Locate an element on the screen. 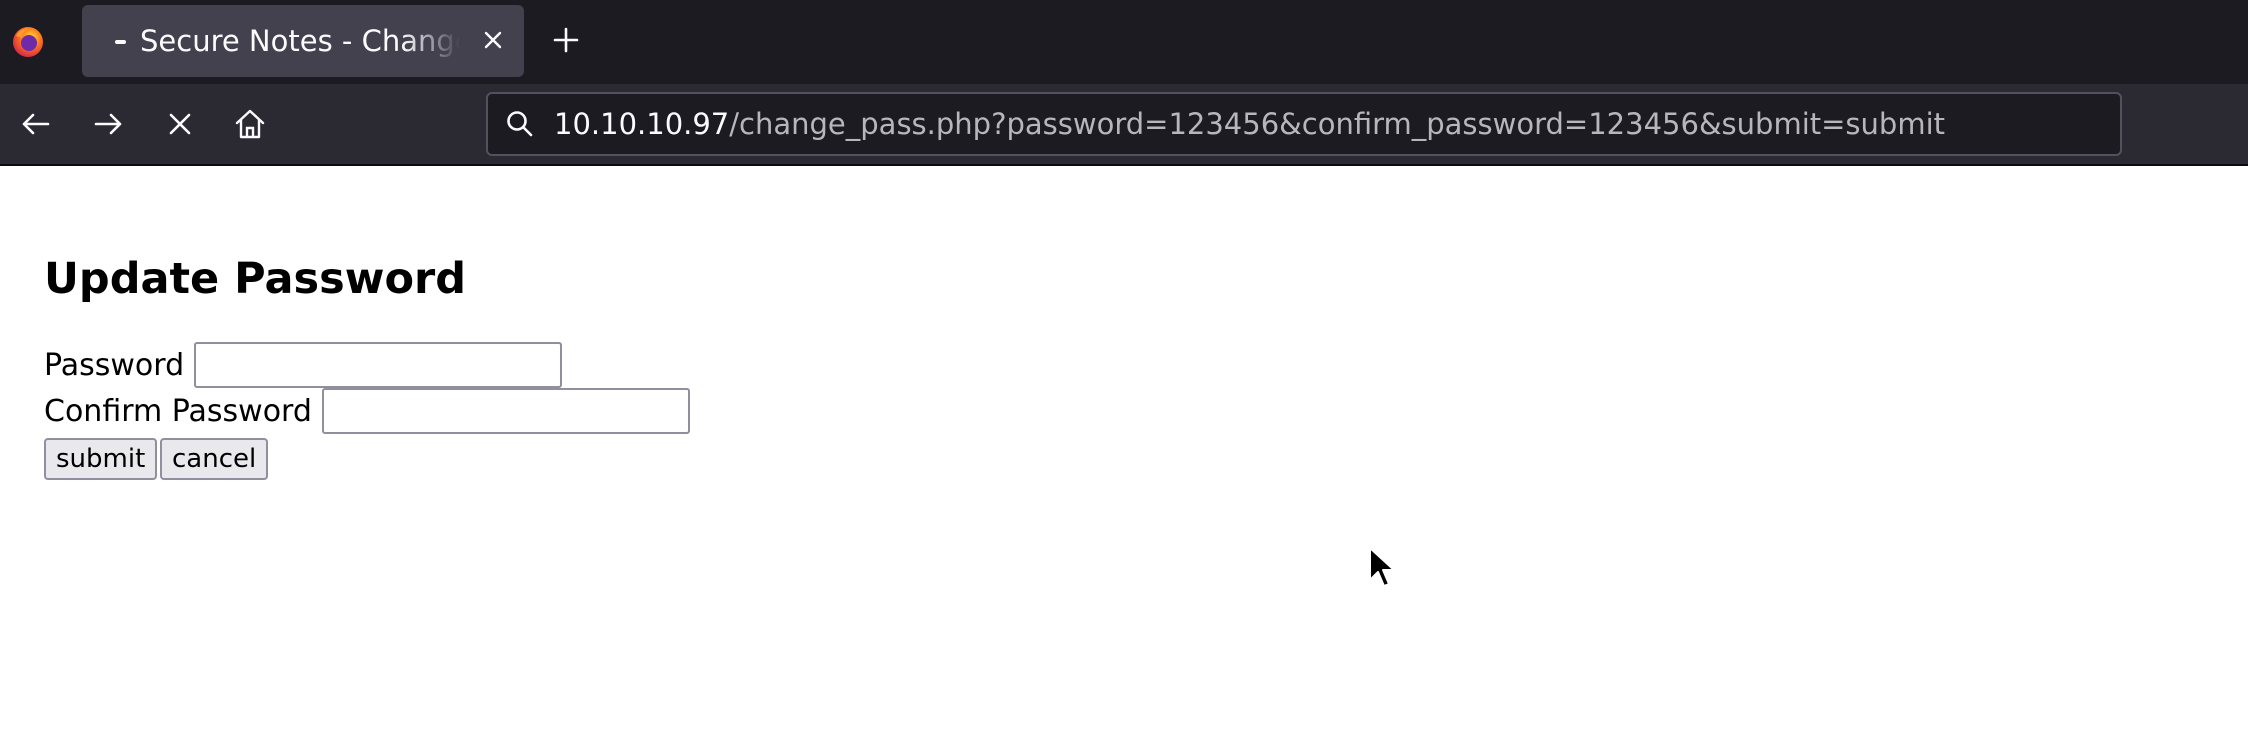 The width and height of the screenshot is (2248, 746). firefox-logo-icon is located at coordinates (28, 42).